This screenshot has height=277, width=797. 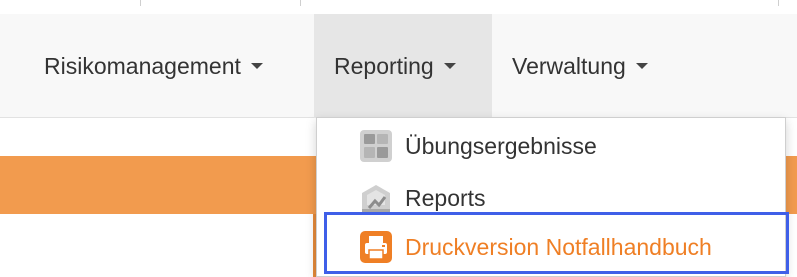 What do you see at coordinates (445, 197) in the screenshot?
I see `menu-item-label: Reports` at bounding box center [445, 197].